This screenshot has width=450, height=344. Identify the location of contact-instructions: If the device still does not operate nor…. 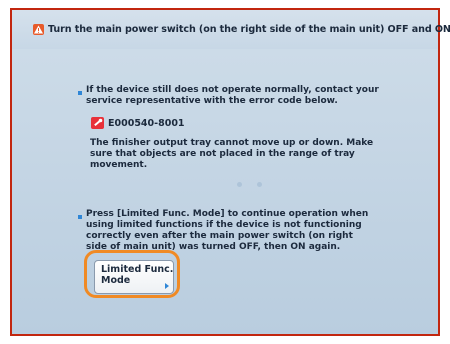
(232, 95).